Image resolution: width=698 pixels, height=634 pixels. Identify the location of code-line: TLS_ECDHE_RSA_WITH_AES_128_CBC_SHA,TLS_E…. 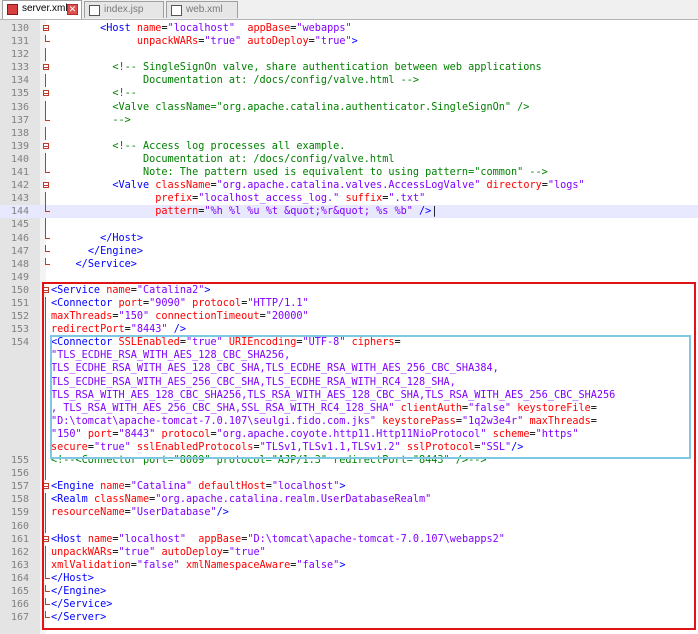
(349, 369).